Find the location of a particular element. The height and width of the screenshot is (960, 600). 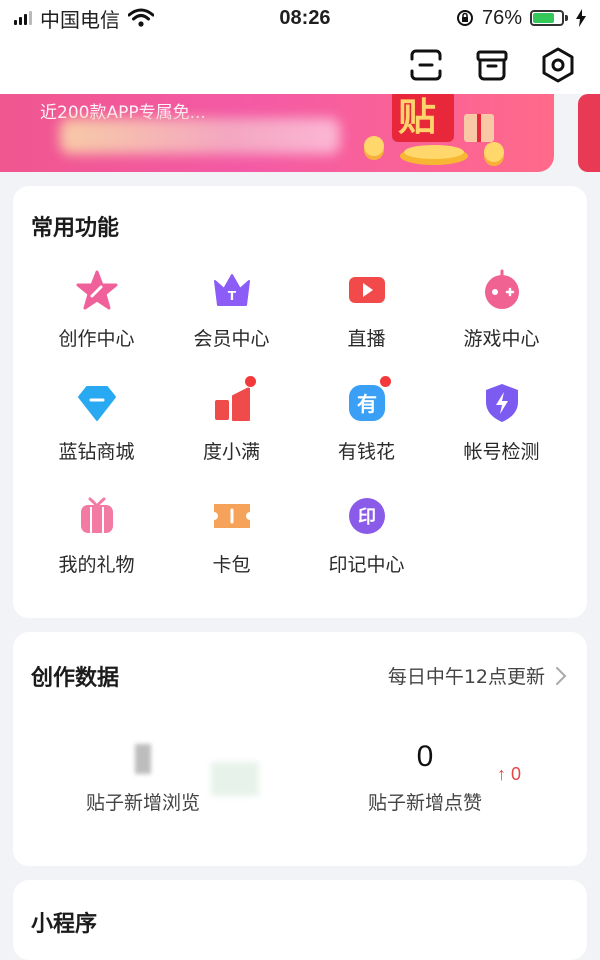

banner-next-preview is located at coordinates (589, 133).